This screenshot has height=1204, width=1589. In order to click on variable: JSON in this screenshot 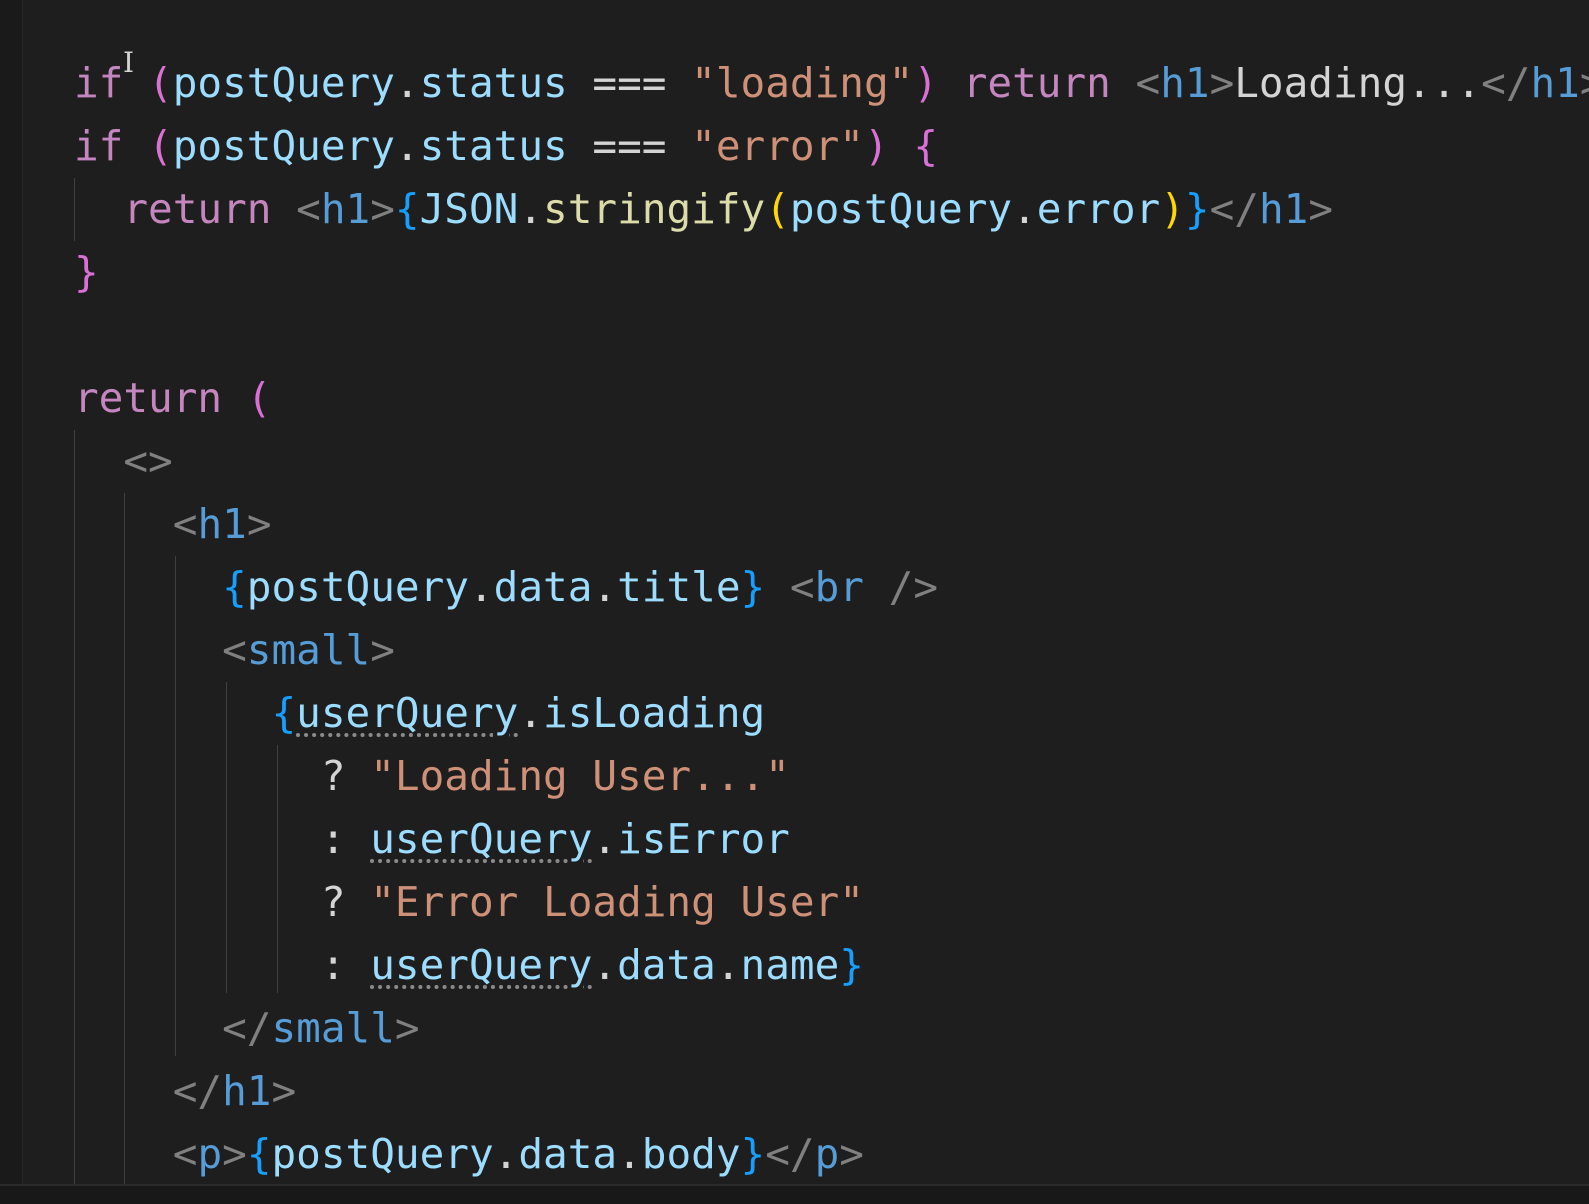, I will do `click(469, 209)`.